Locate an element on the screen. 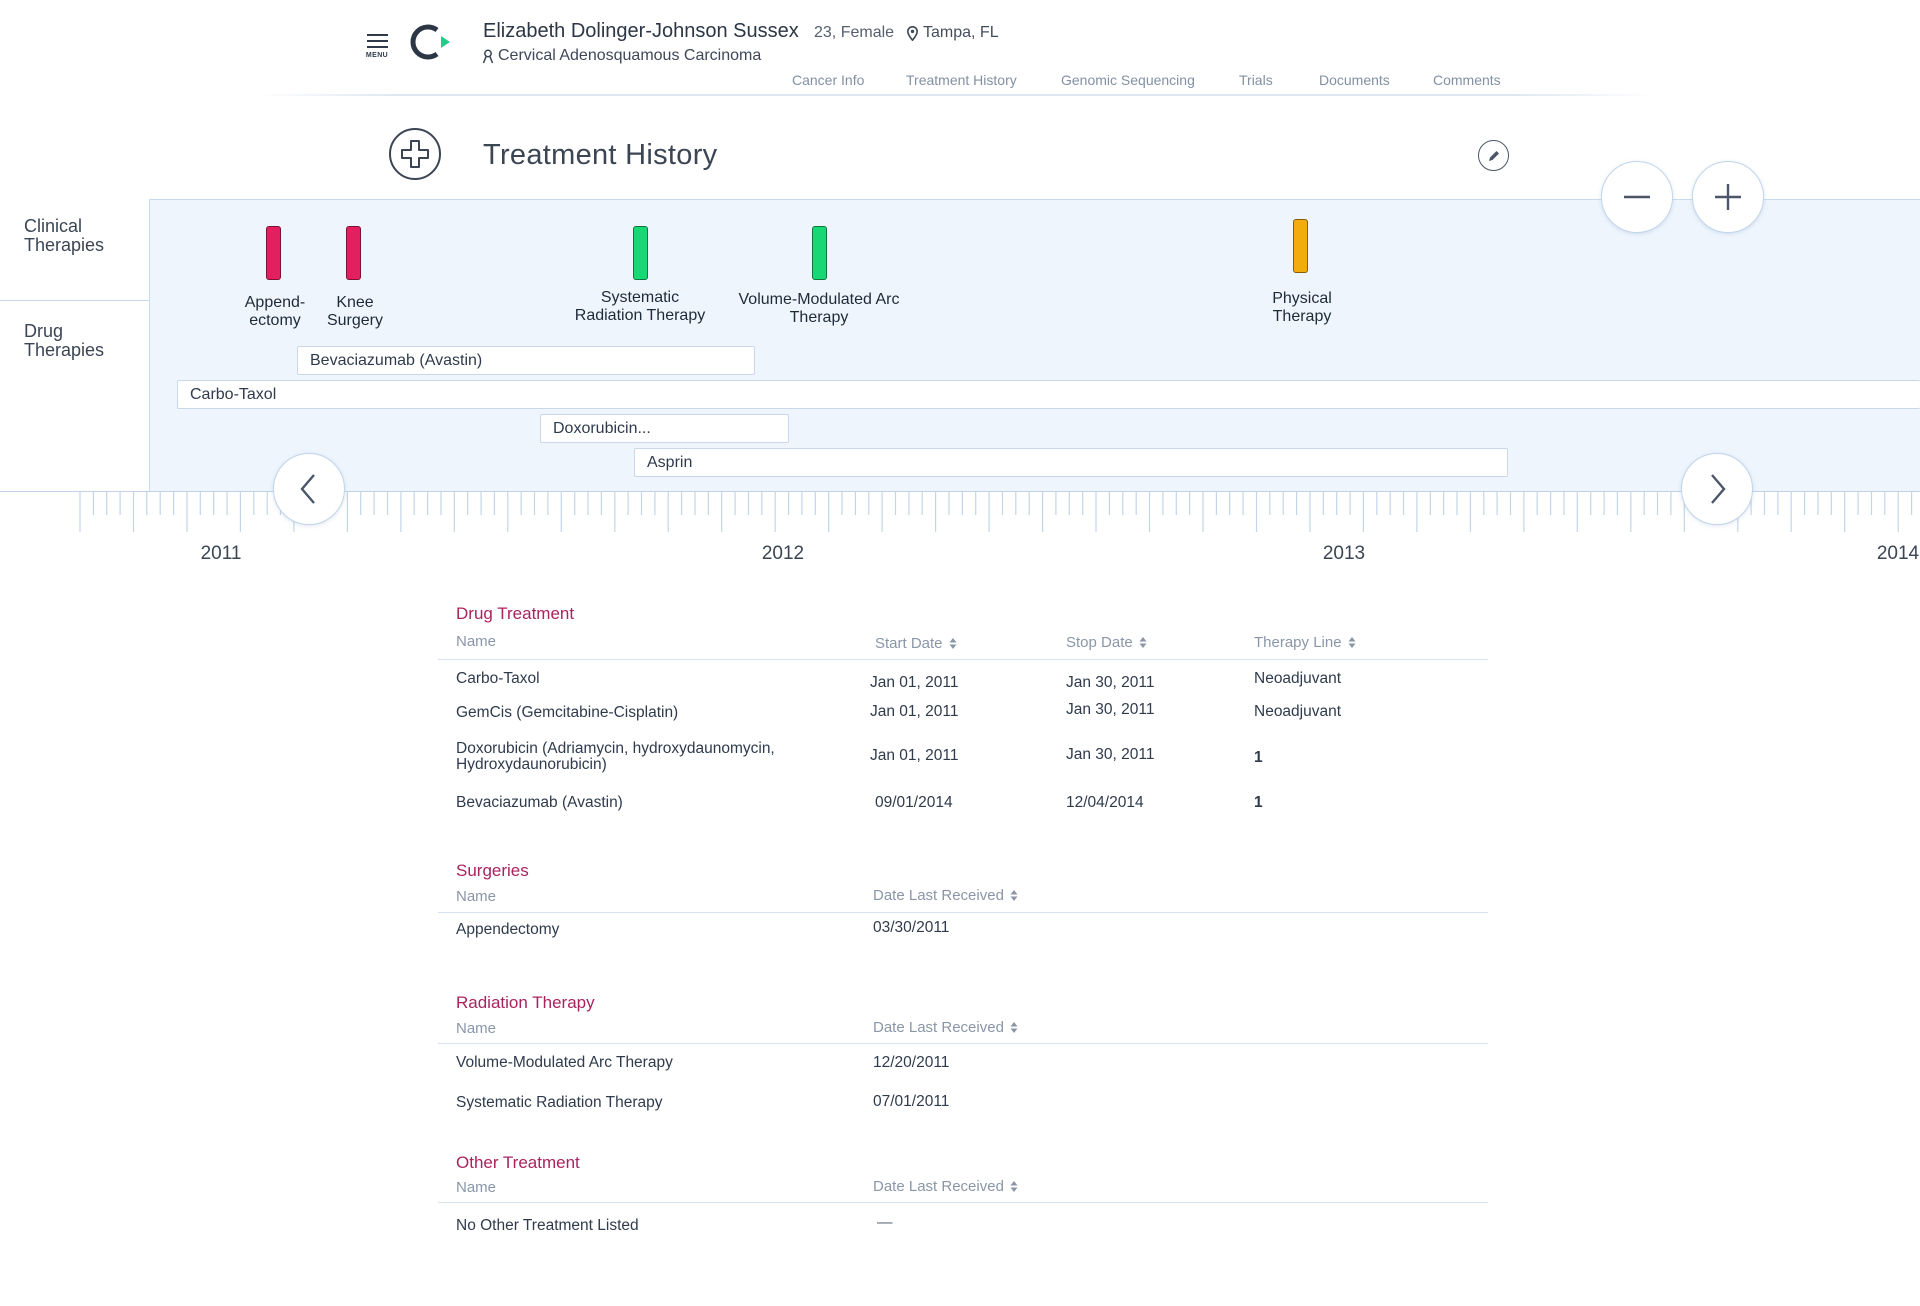  year-label: 2012 is located at coordinates (783, 553).